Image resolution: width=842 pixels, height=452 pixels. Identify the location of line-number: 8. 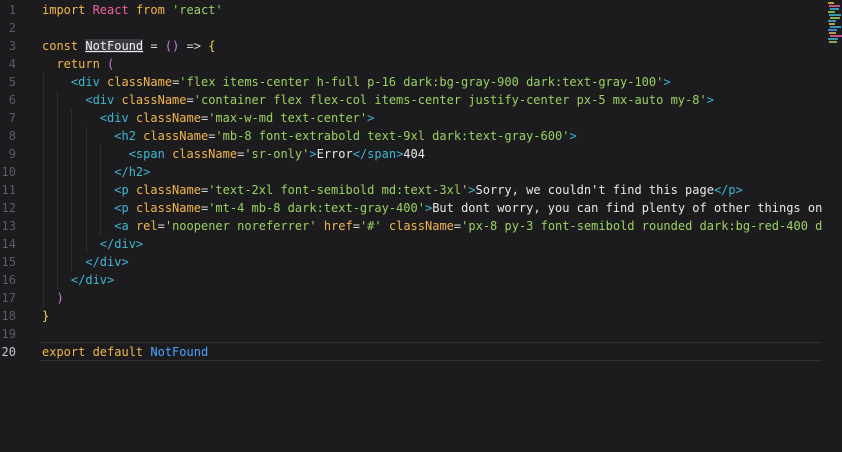
(12, 136).